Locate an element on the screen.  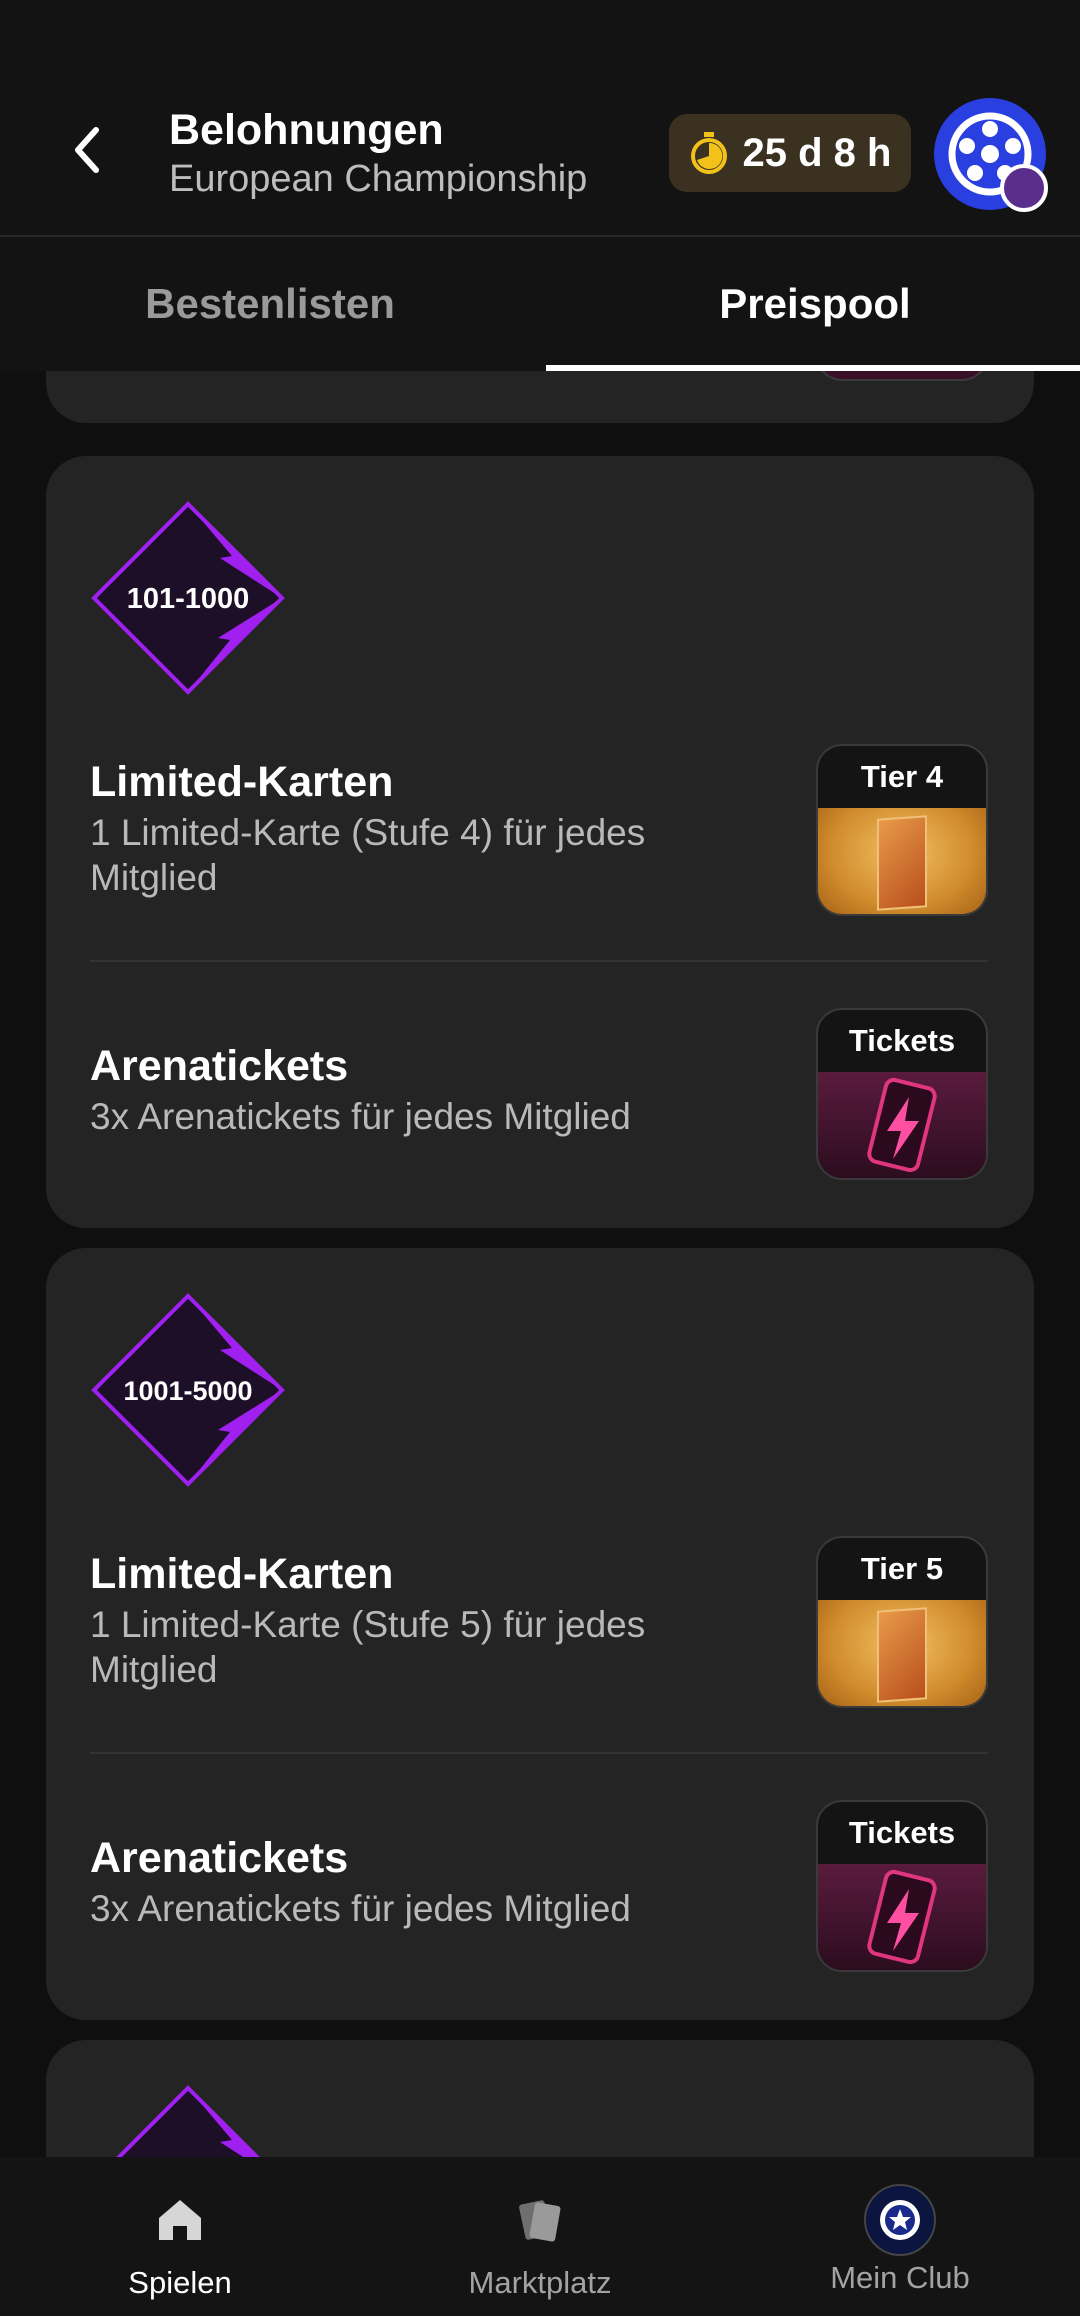
nav-marktplatz: Marktplatz is located at coordinates (540, 2236).